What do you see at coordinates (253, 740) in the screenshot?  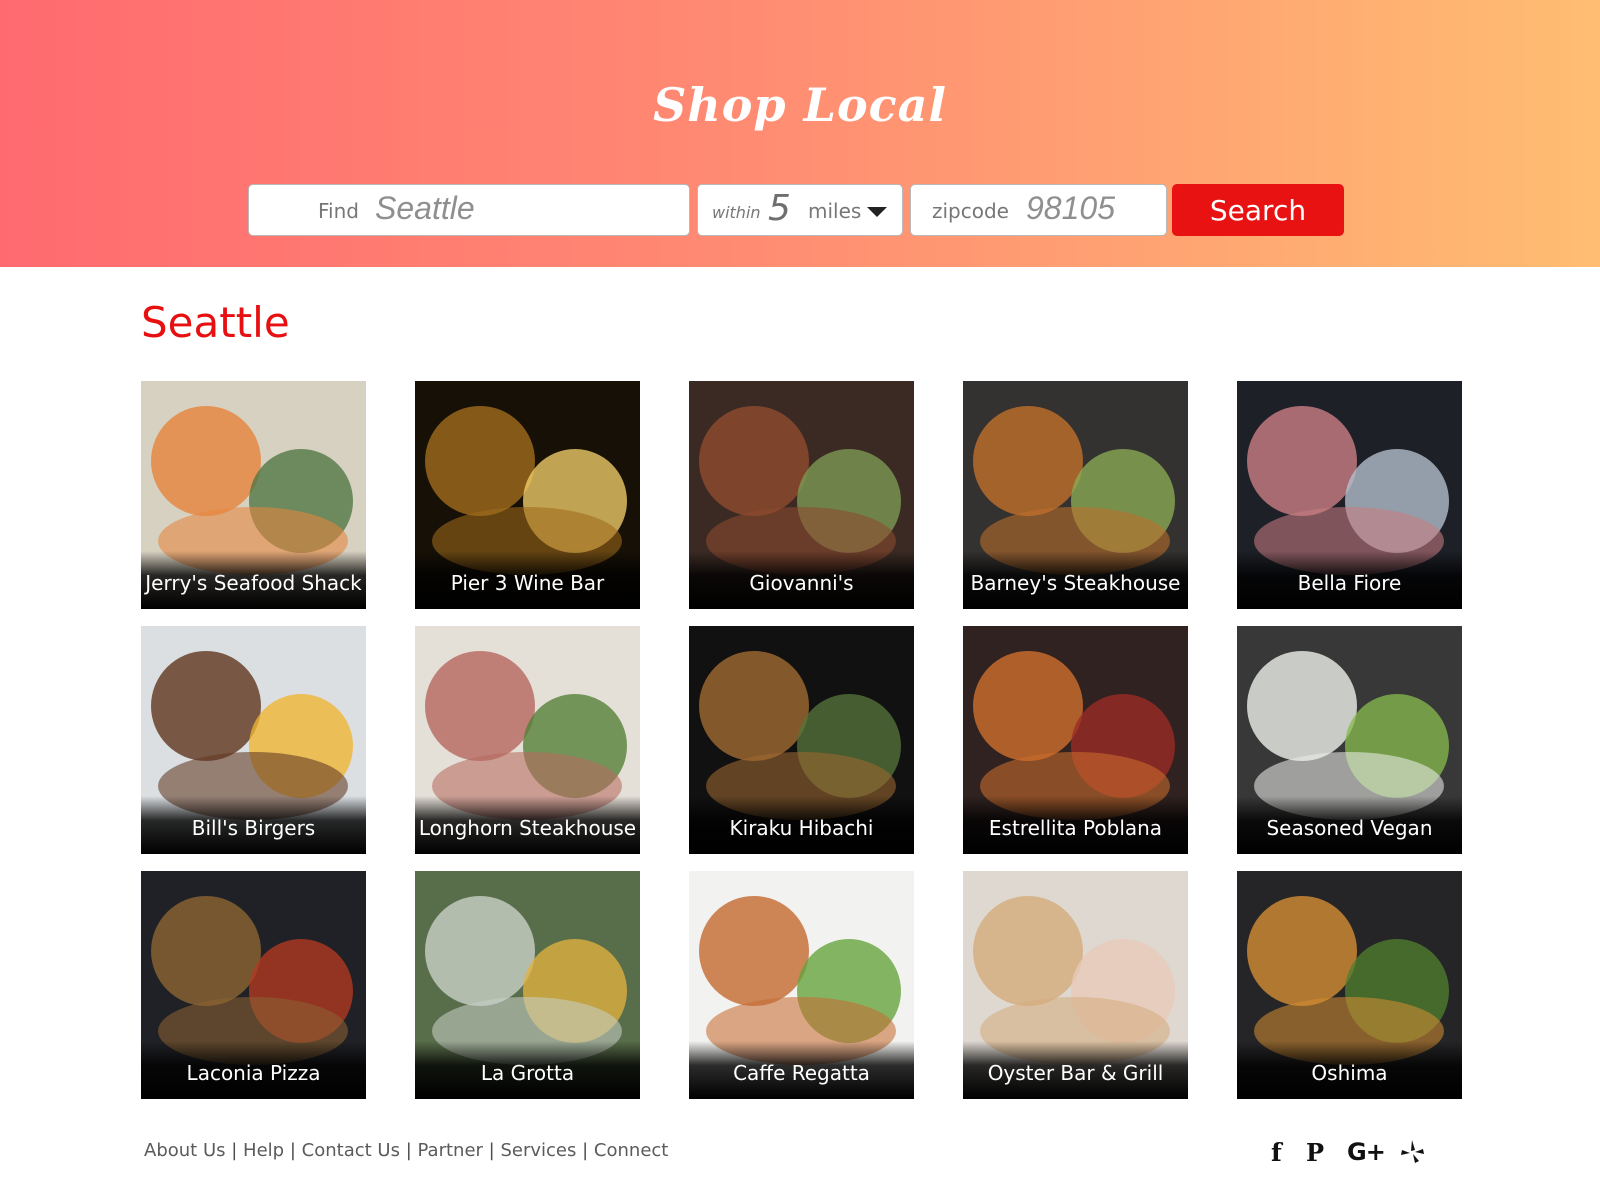 I see `restaurant-card: Bill's Birgers` at bounding box center [253, 740].